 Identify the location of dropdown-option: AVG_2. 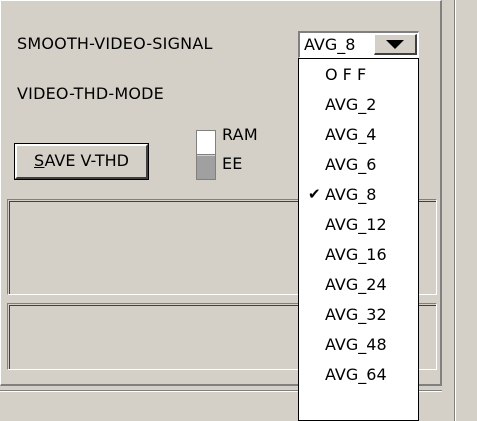
(358, 104).